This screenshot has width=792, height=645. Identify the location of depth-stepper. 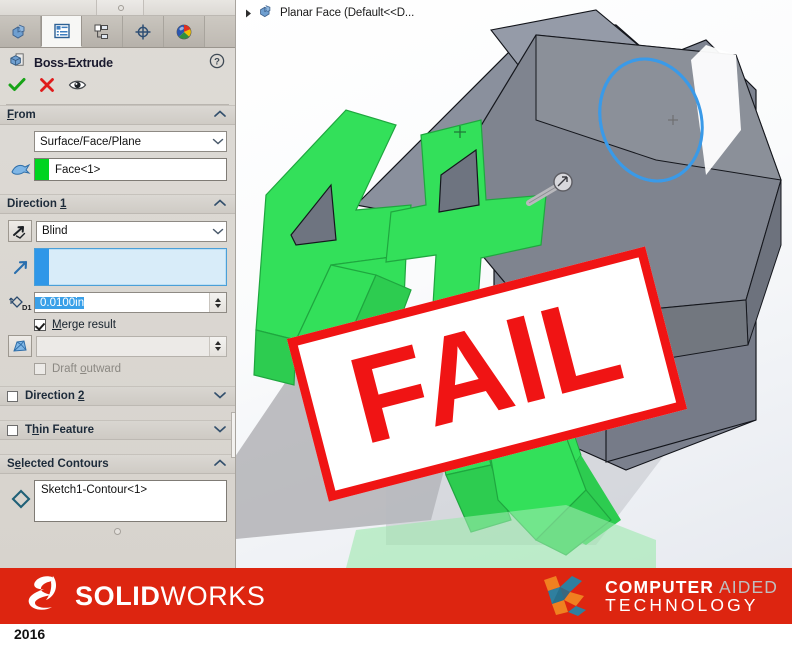
(217, 302).